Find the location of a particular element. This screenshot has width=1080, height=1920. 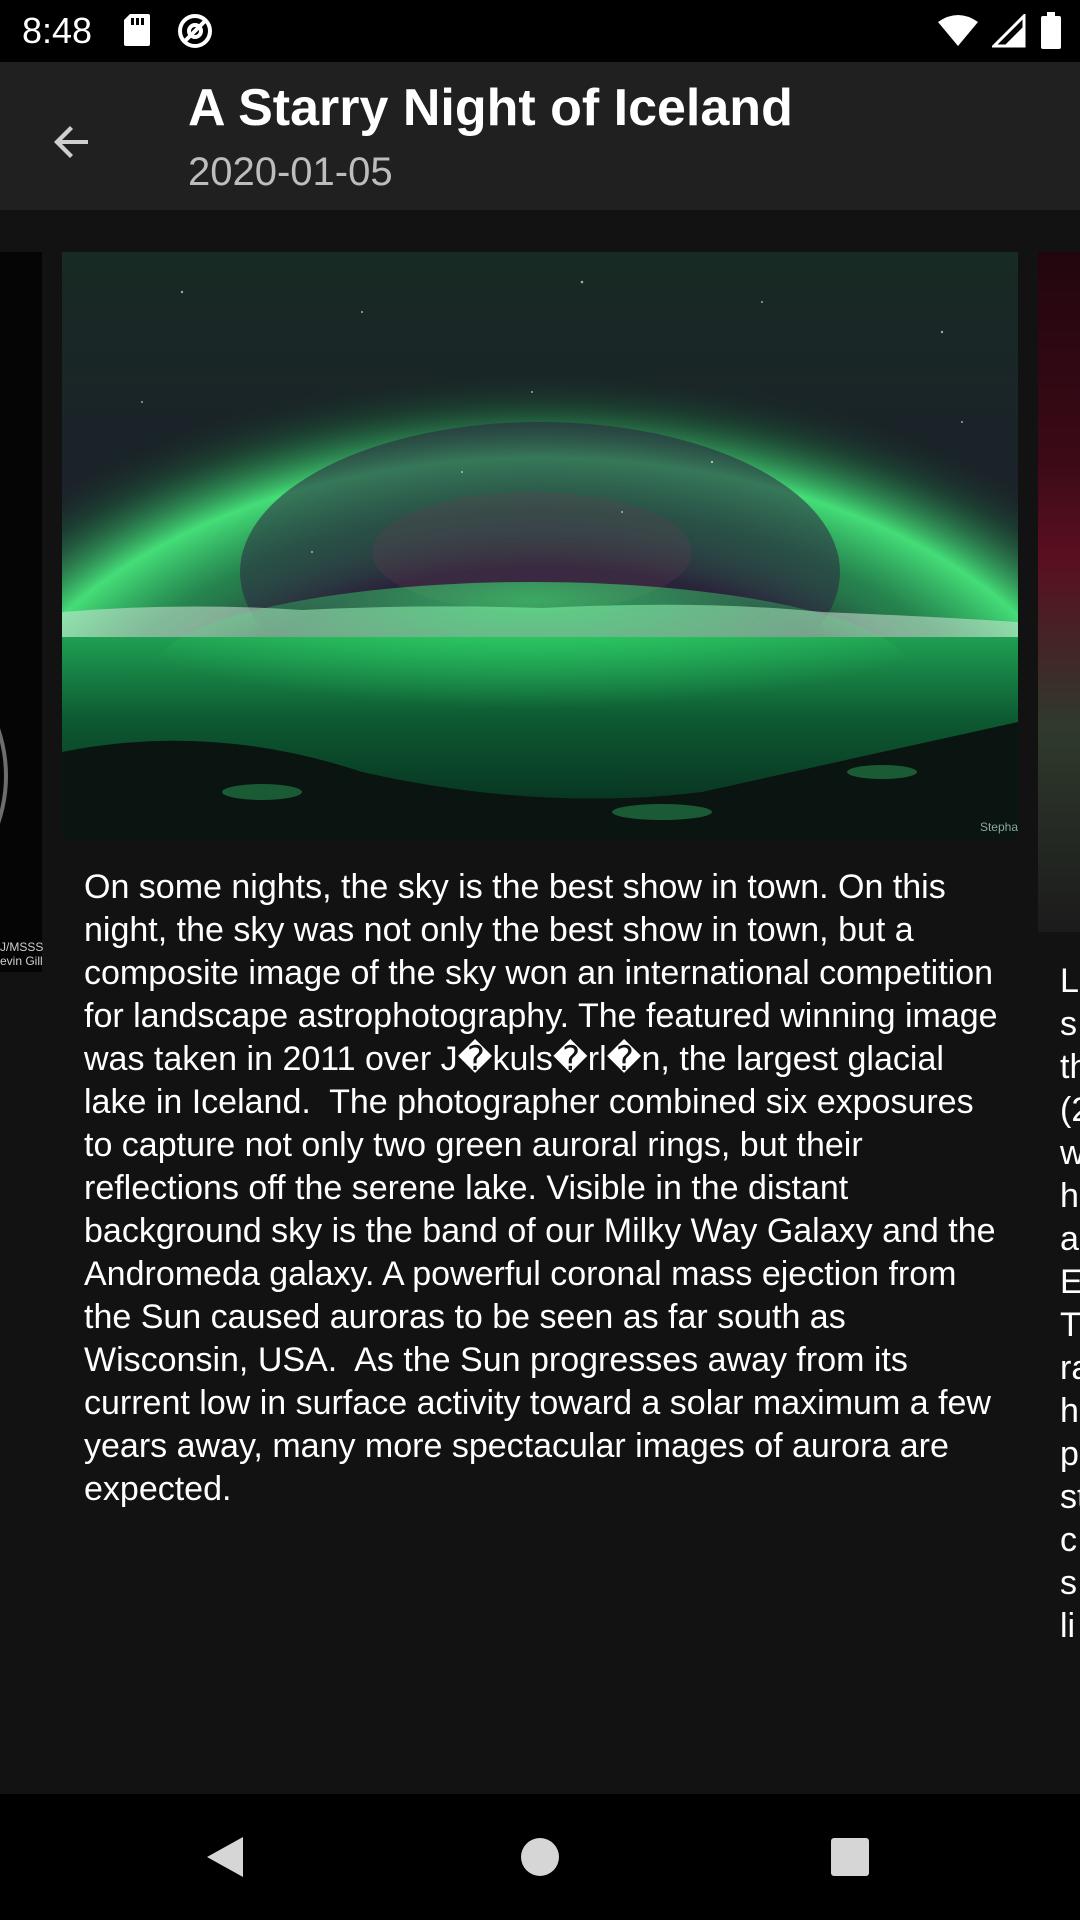

nav-back-button is located at coordinates (225, 1857).